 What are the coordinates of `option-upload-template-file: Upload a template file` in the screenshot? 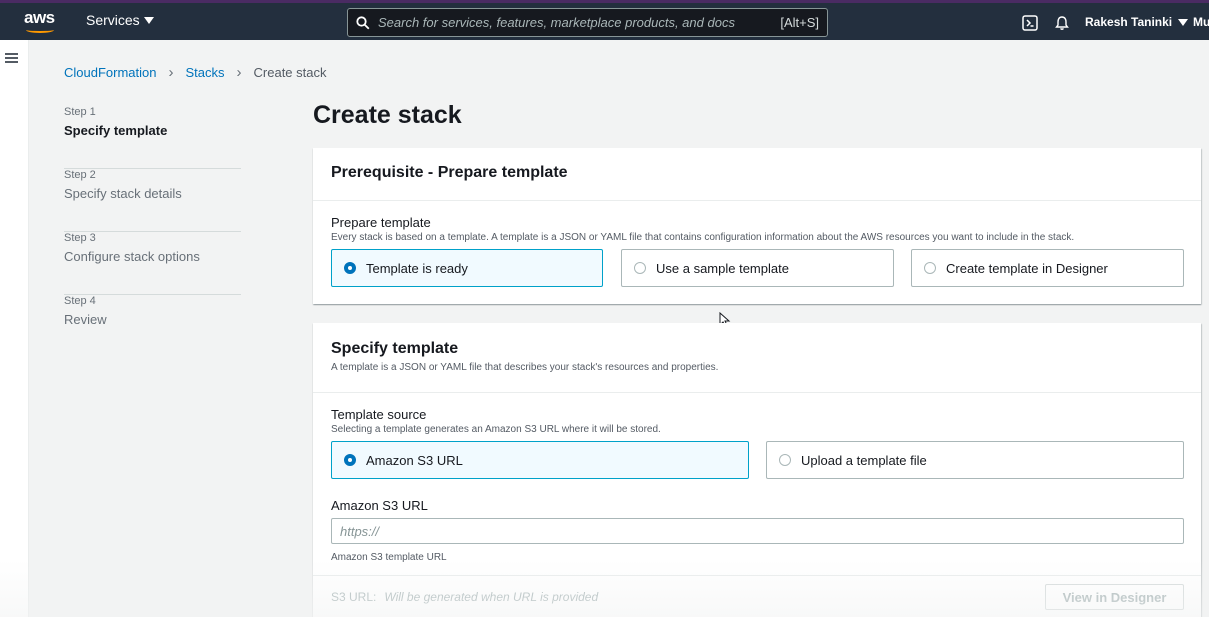 It's located at (975, 460).